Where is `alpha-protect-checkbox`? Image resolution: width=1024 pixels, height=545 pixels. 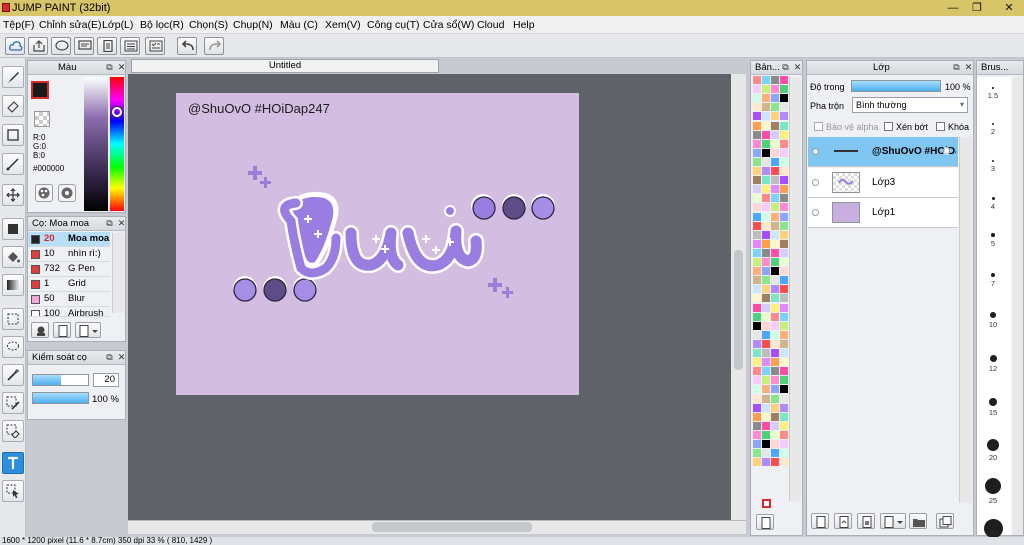
alpha-protect-checkbox is located at coordinates (818, 126).